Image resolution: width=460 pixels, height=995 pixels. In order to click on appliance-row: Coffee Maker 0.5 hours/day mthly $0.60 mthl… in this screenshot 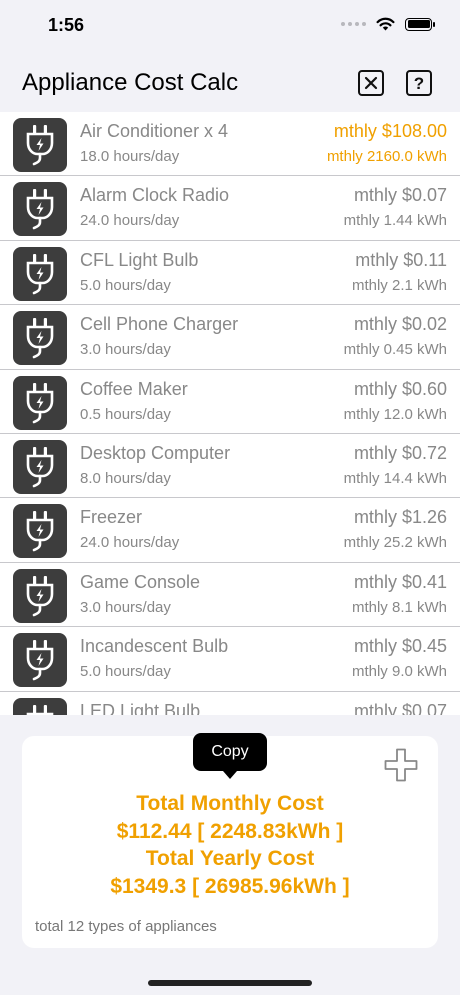, I will do `click(230, 401)`.